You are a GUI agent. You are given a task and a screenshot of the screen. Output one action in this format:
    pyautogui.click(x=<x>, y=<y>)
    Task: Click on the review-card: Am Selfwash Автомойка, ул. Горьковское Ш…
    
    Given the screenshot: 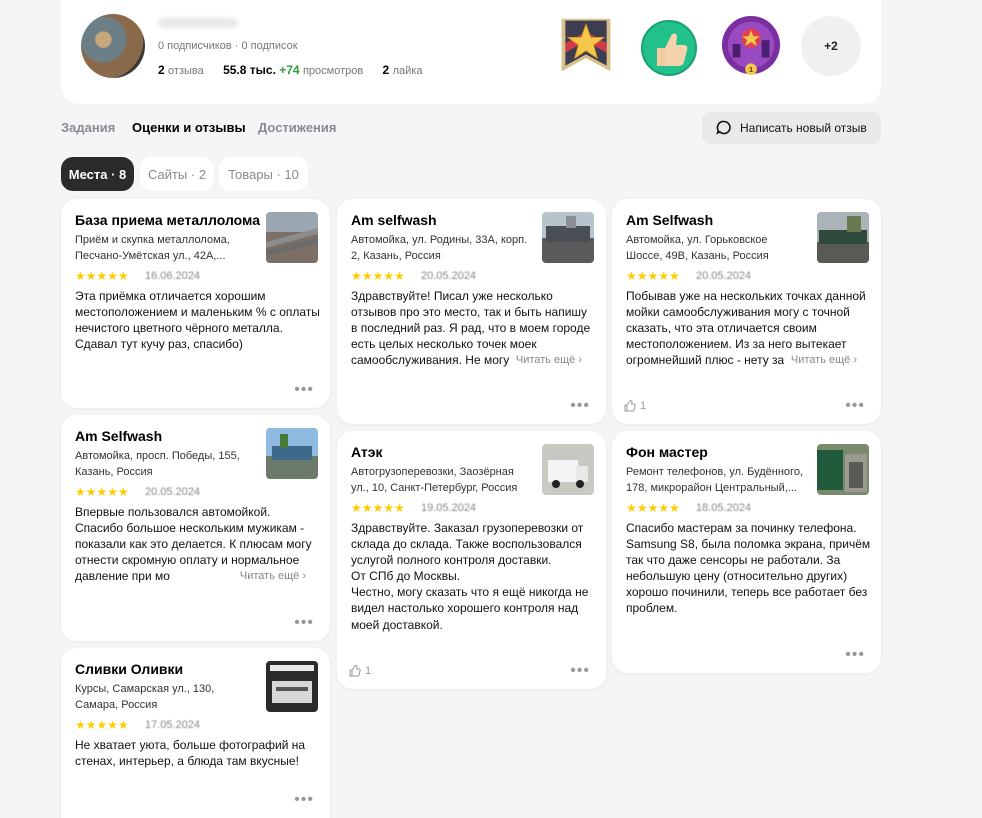 What is the action you would take?
    pyautogui.click(x=746, y=311)
    